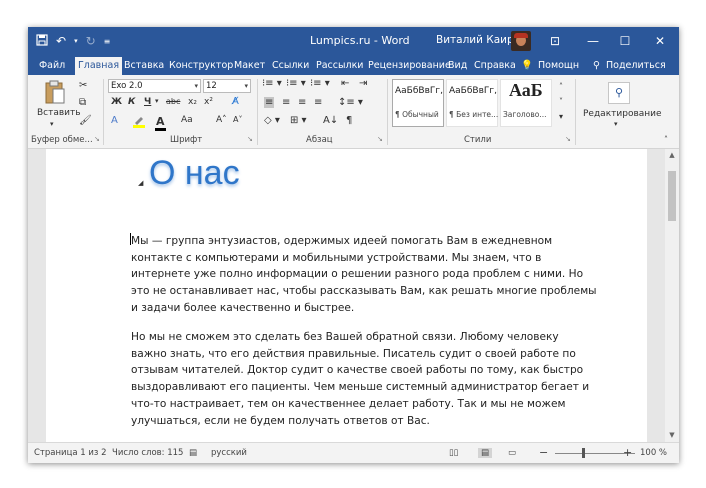 This screenshot has height=488, width=706. I want to click on tab-file: Файл, so click(52, 66).